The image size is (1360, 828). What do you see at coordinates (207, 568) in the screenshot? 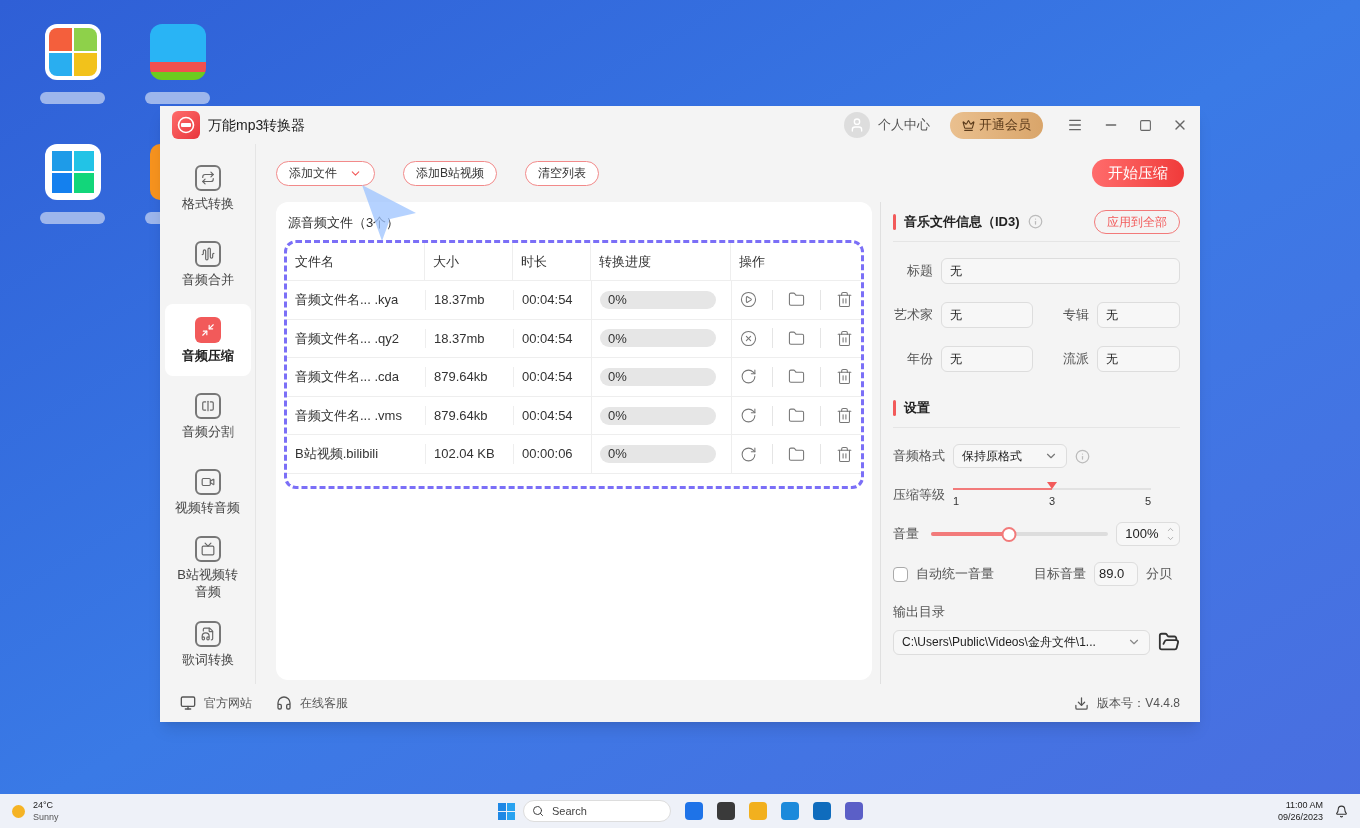
I see `sidebar-item: B站视频转音频` at bounding box center [207, 568].